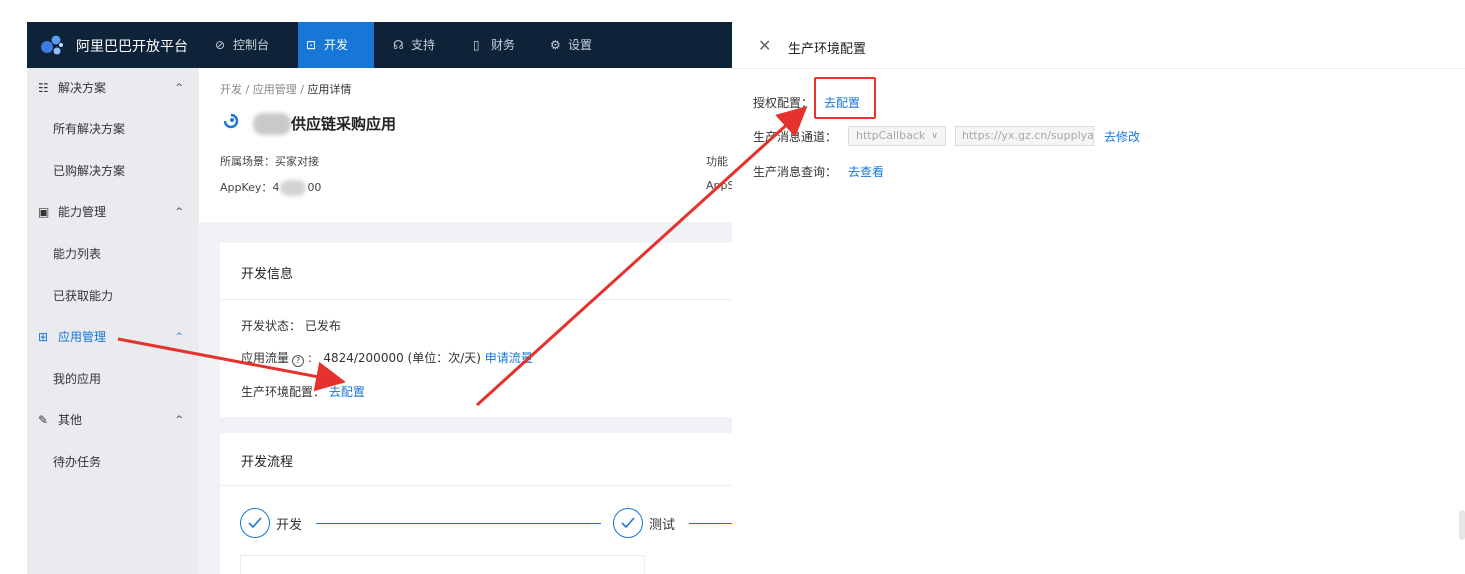  What do you see at coordinates (265, 358) in the screenshot?
I see `traffic-label: 应用流量` at bounding box center [265, 358].